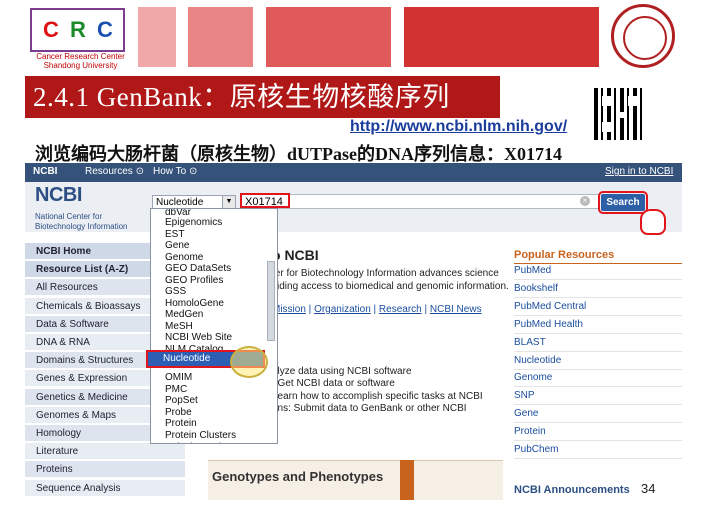 This screenshot has width=701, height=526. Describe the element at coordinates (174, 234) in the screenshot. I see `dropdown-option: EST` at that location.